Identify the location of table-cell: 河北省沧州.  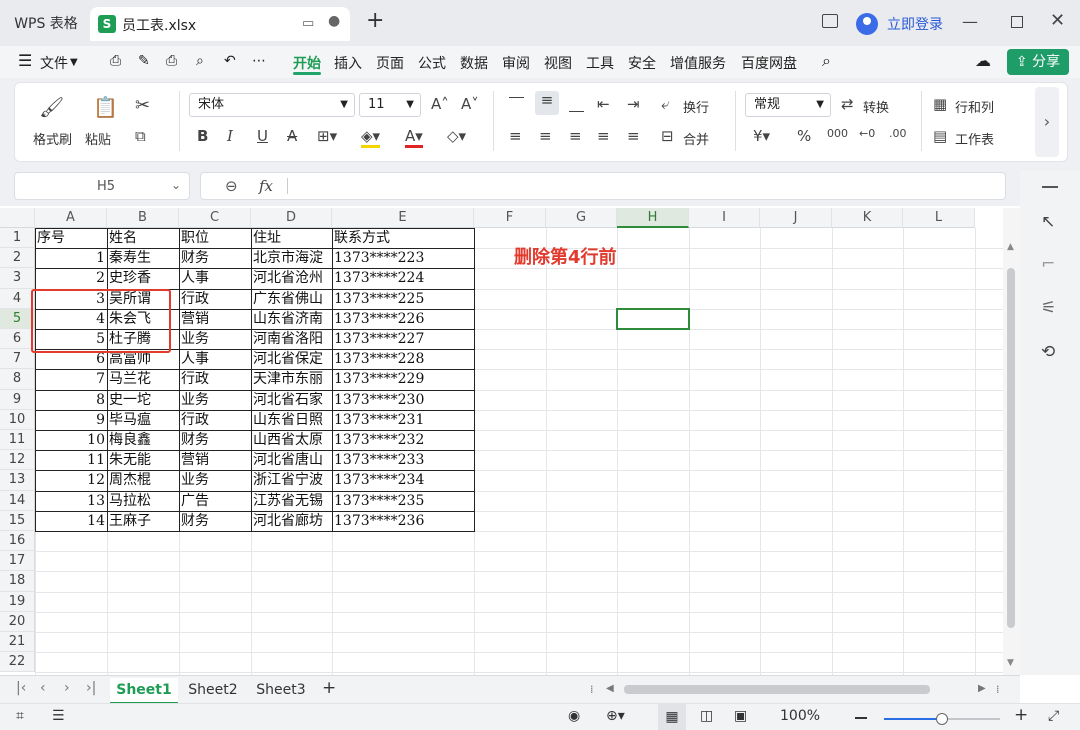
(291, 278).